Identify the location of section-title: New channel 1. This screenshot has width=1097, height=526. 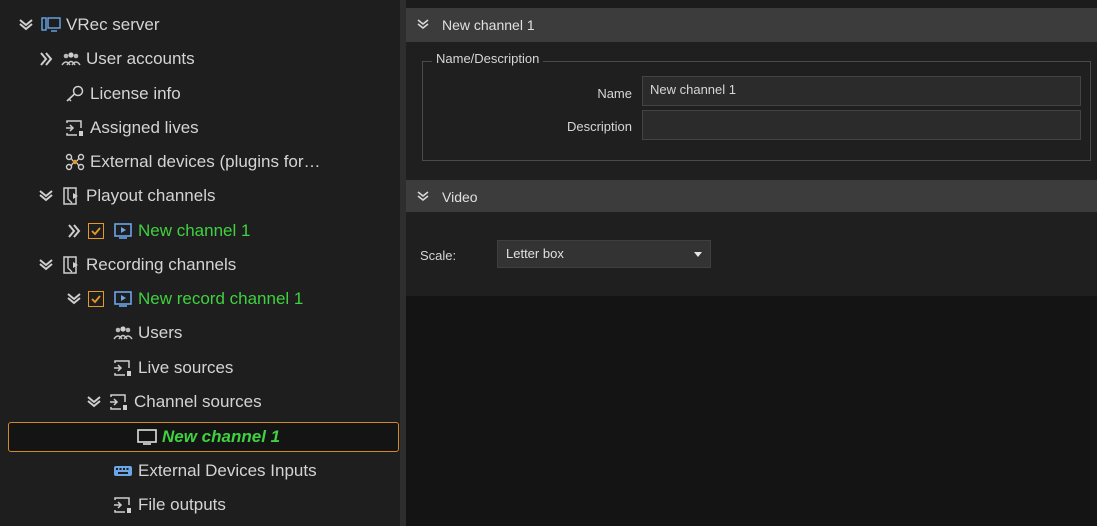
(488, 25).